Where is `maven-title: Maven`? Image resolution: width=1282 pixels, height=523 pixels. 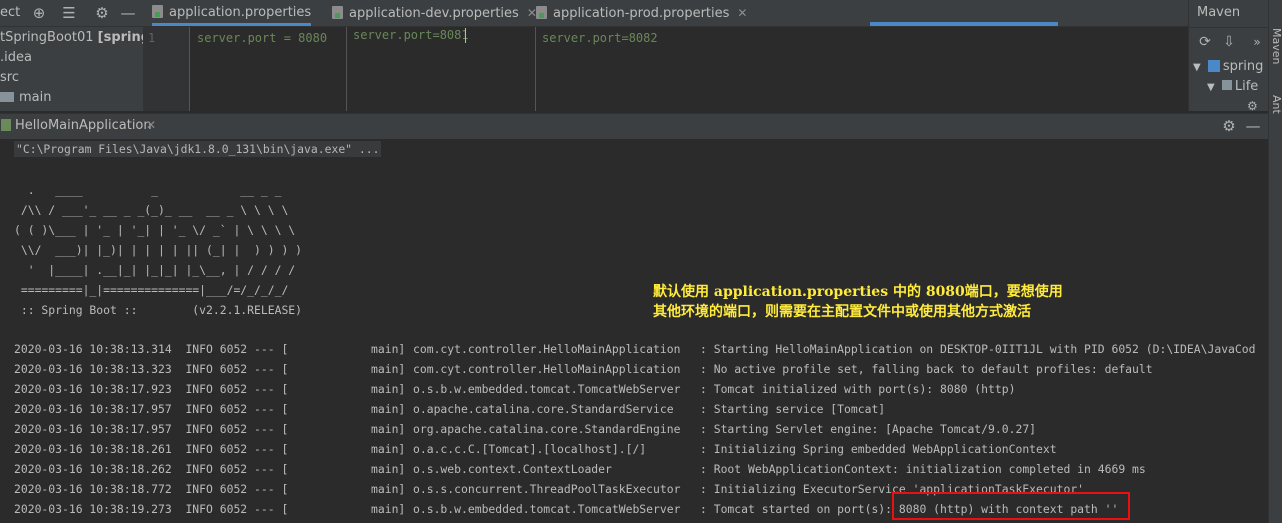 maven-title: Maven is located at coordinates (1219, 12).